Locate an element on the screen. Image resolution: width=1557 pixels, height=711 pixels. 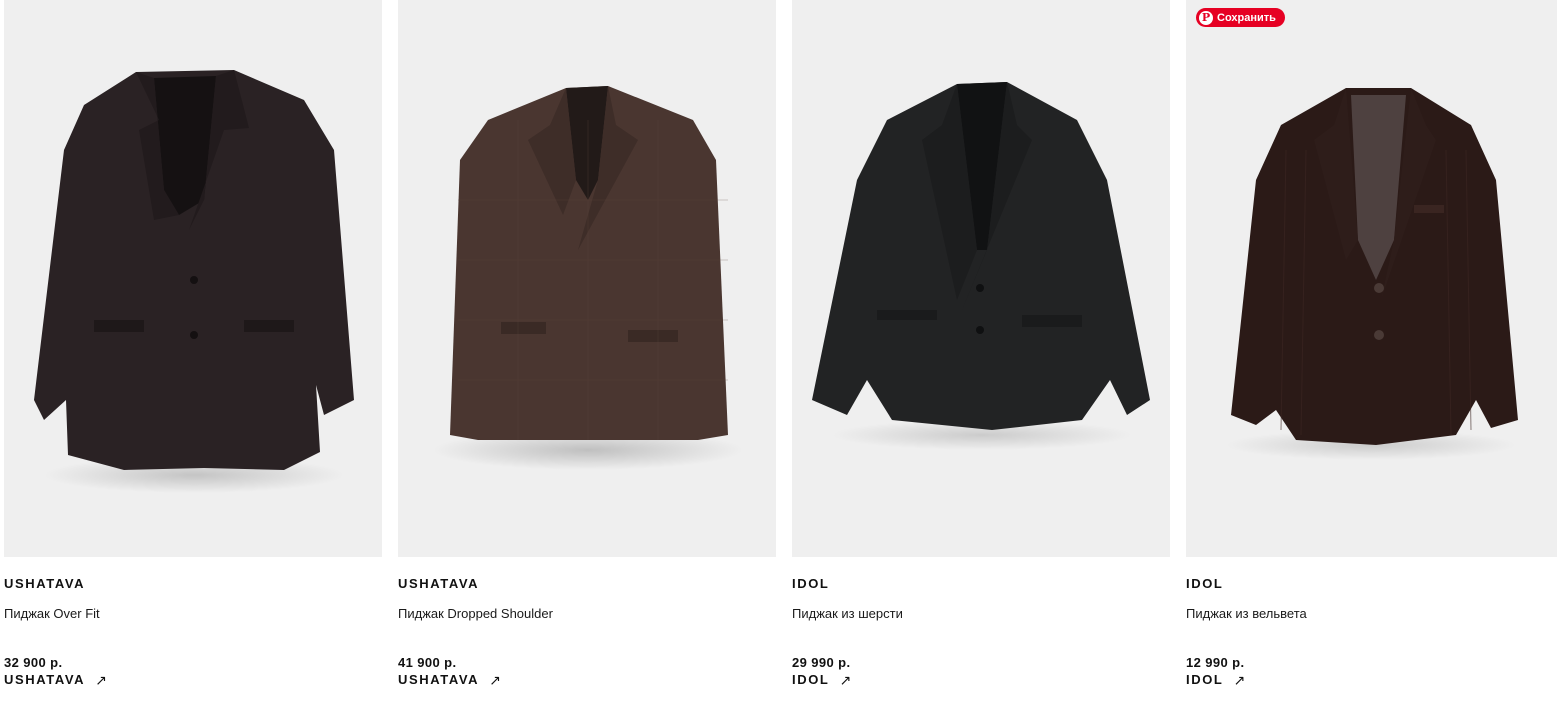
product-price: 12 990 р. is located at coordinates (1215, 662).